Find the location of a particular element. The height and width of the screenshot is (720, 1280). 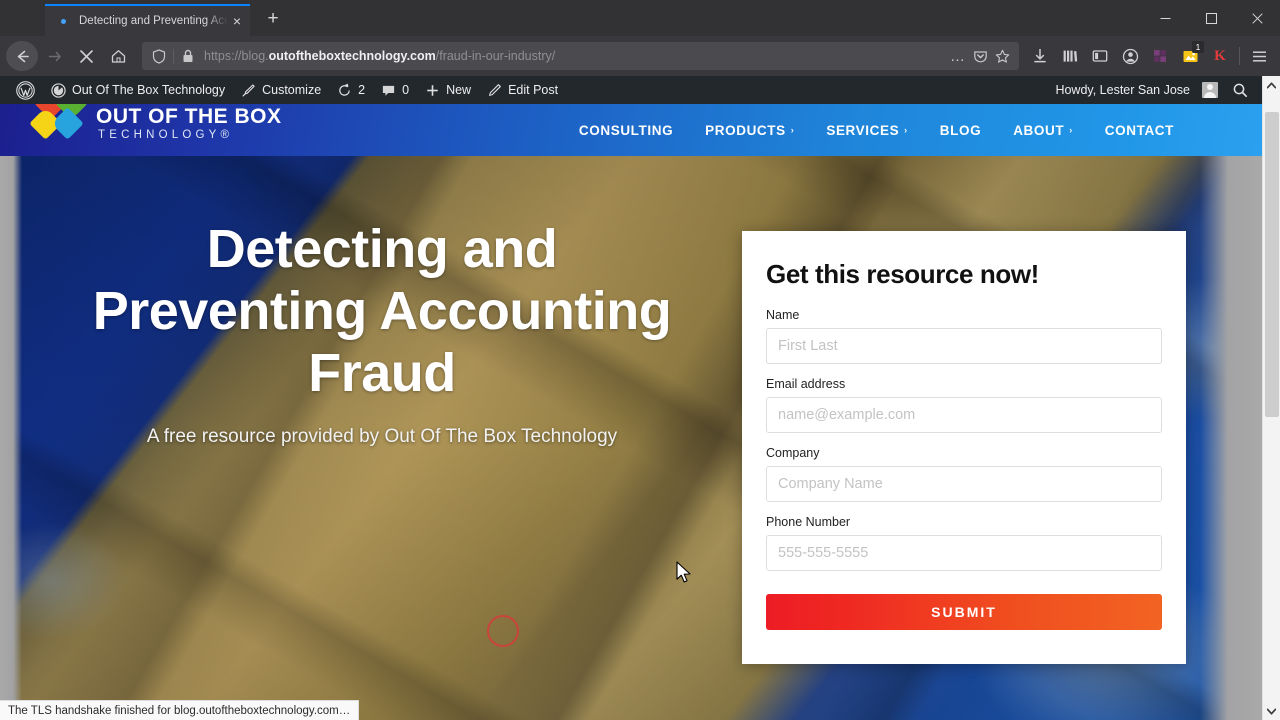

toolbar-separator is located at coordinates (1239, 56).